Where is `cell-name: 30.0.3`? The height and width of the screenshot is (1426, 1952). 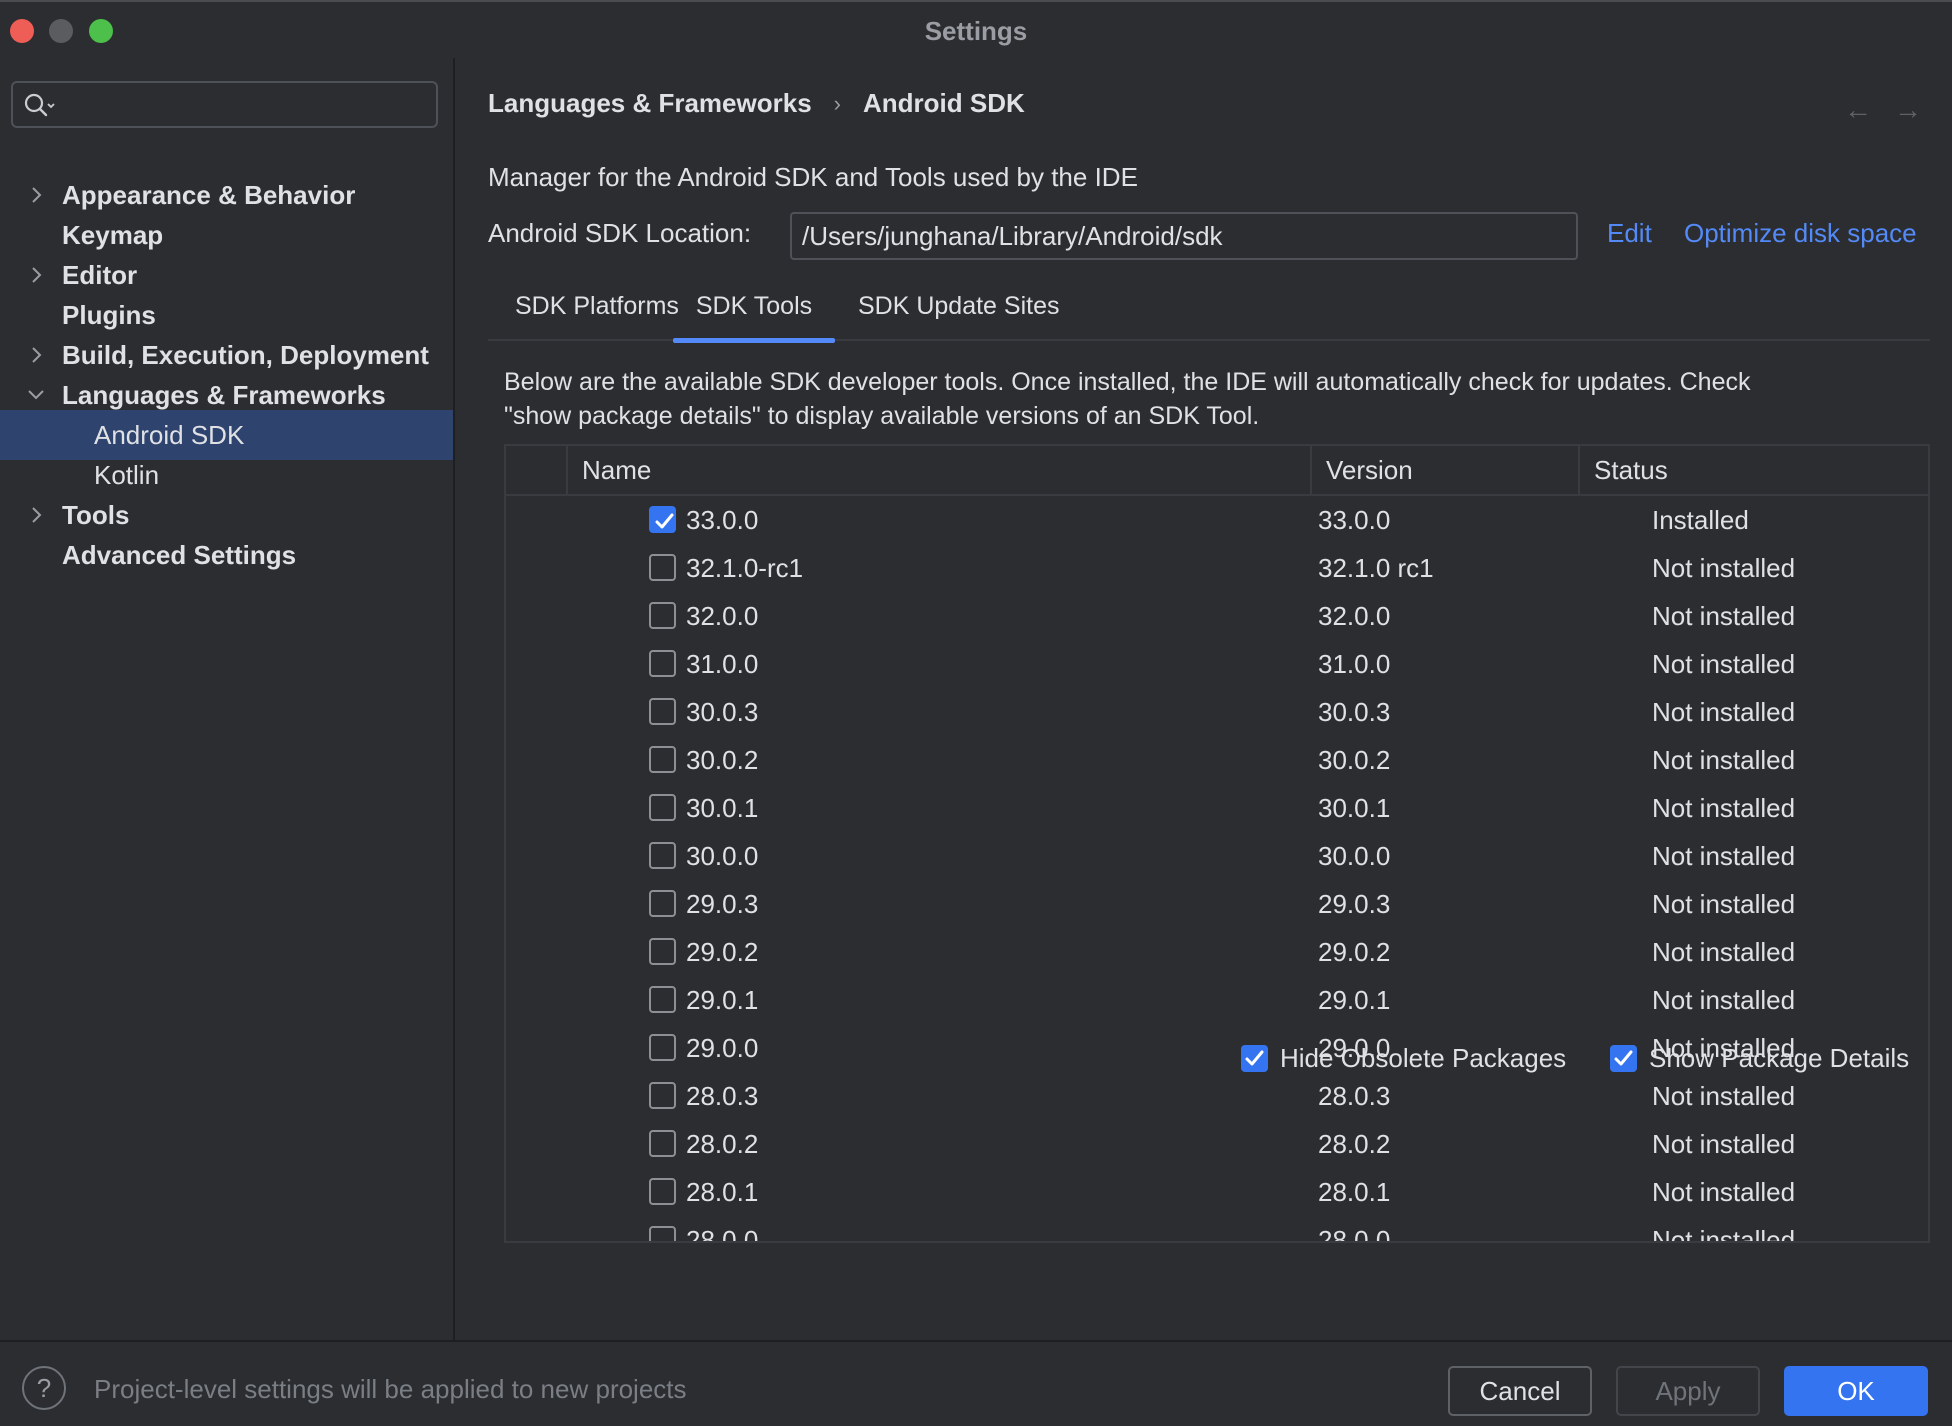
cell-name: 30.0.3 is located at coordinates (722, 712).